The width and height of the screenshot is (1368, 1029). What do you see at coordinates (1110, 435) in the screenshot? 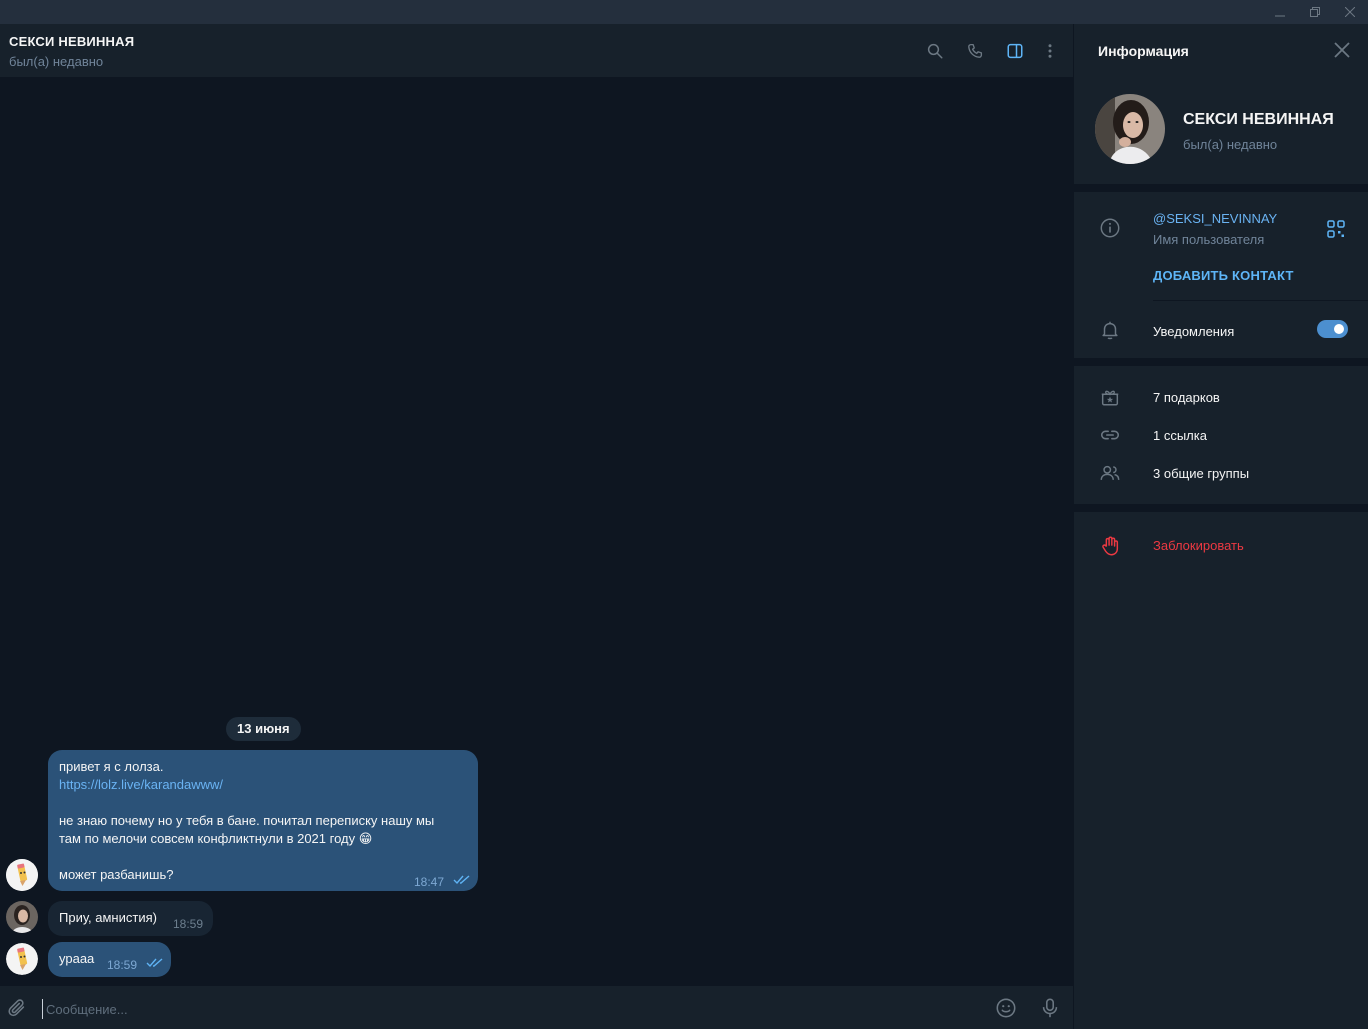
I see `link-icon` at bounding box center [1110, 435].